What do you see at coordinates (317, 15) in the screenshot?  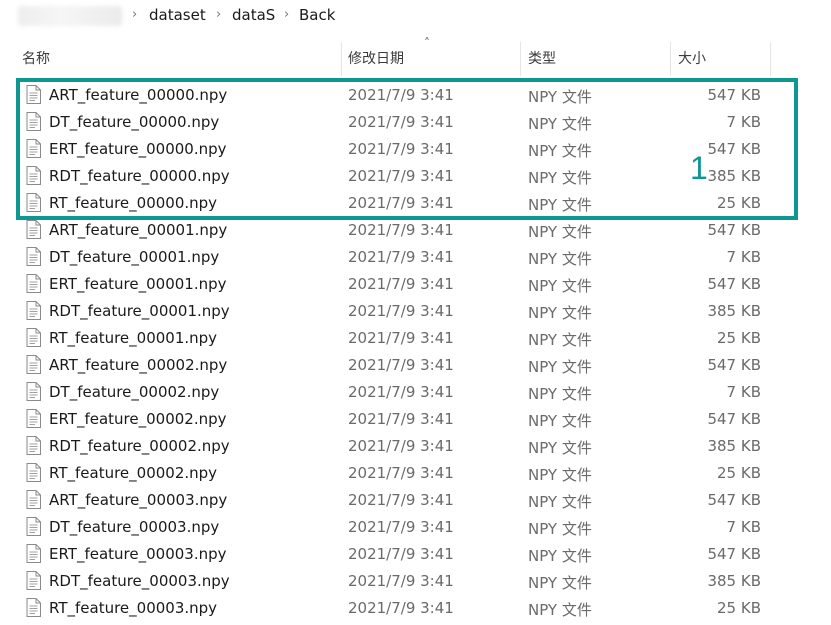 I see `breadcrumb-item-back: Back` at bounding box center [317, 15].